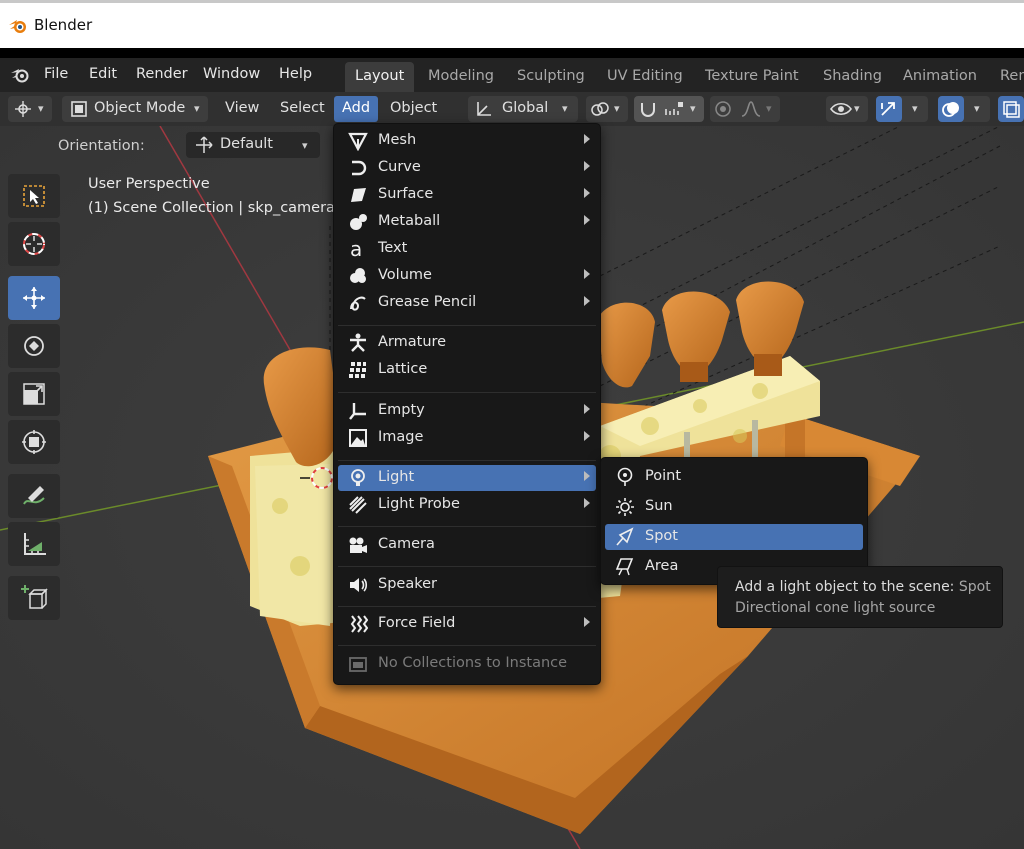 The image size is (1024, 849). I want to click on tool-annotate, so click(34, 496).